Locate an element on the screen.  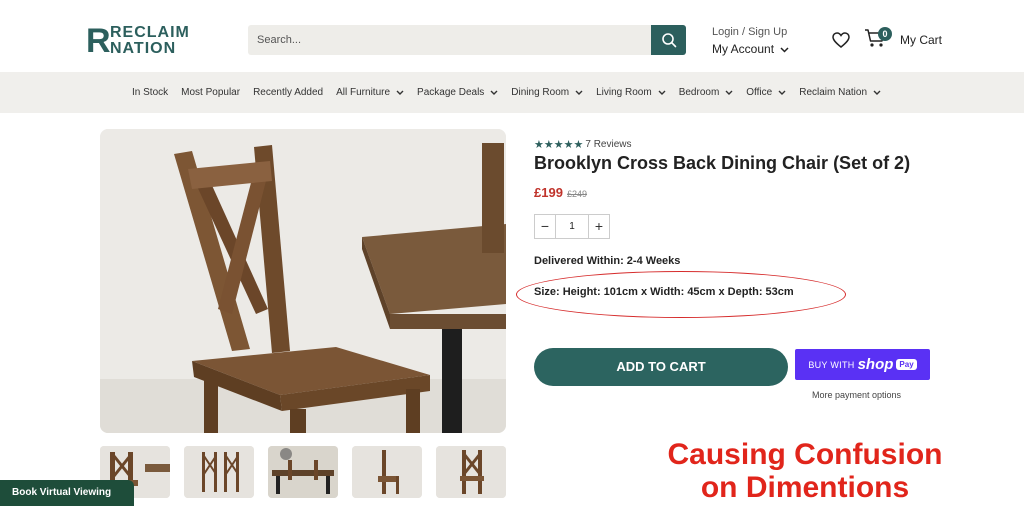
nav-item-living-room: Living Room is located at coordinates (631, 92).